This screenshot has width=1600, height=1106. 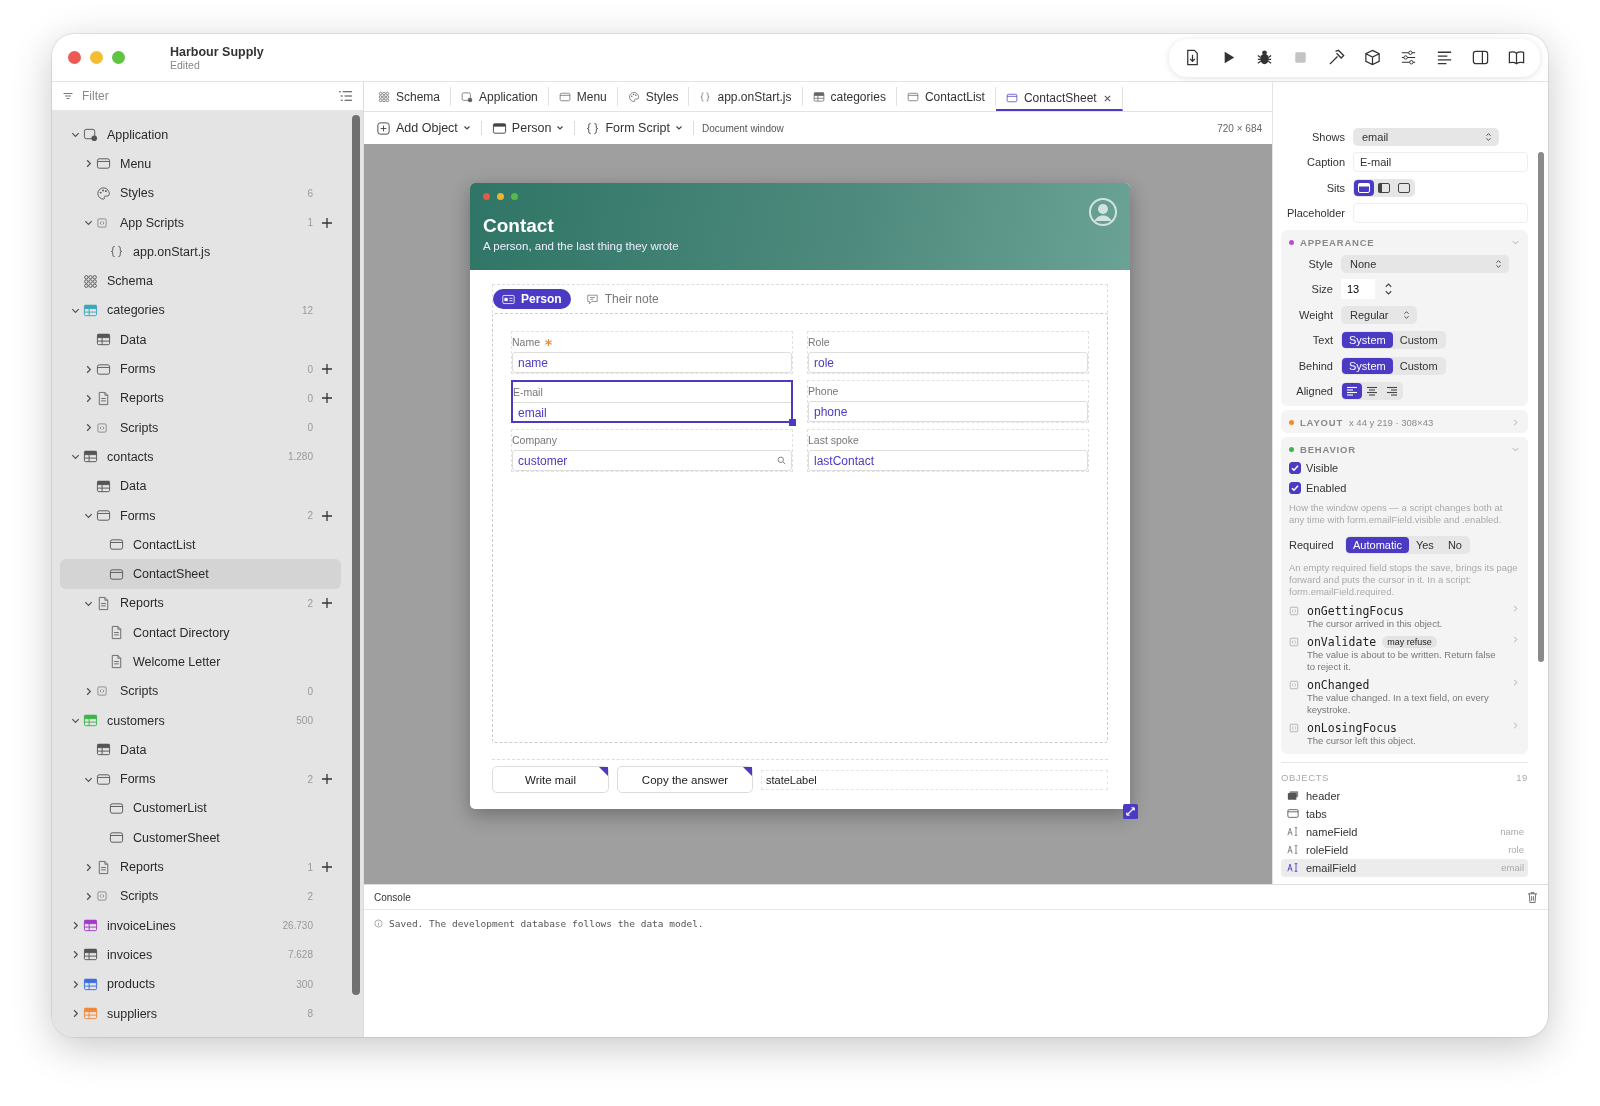 What do you see at coordinates (1440, 162) in the screenshot?
I see `text-field: E-mail` at bounding box center [1440, 162].